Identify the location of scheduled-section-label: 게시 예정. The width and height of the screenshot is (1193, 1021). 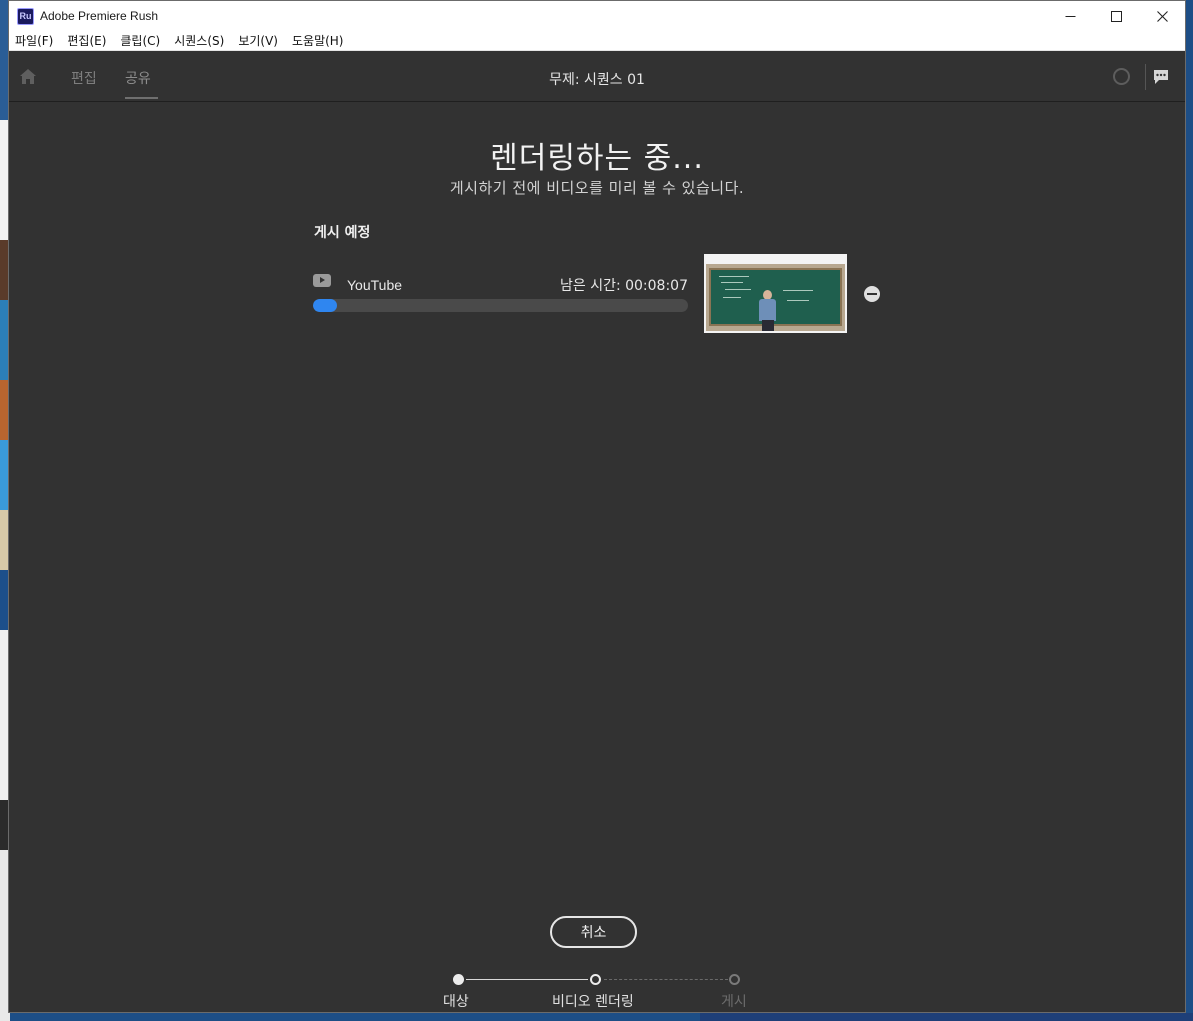
(342, 233).